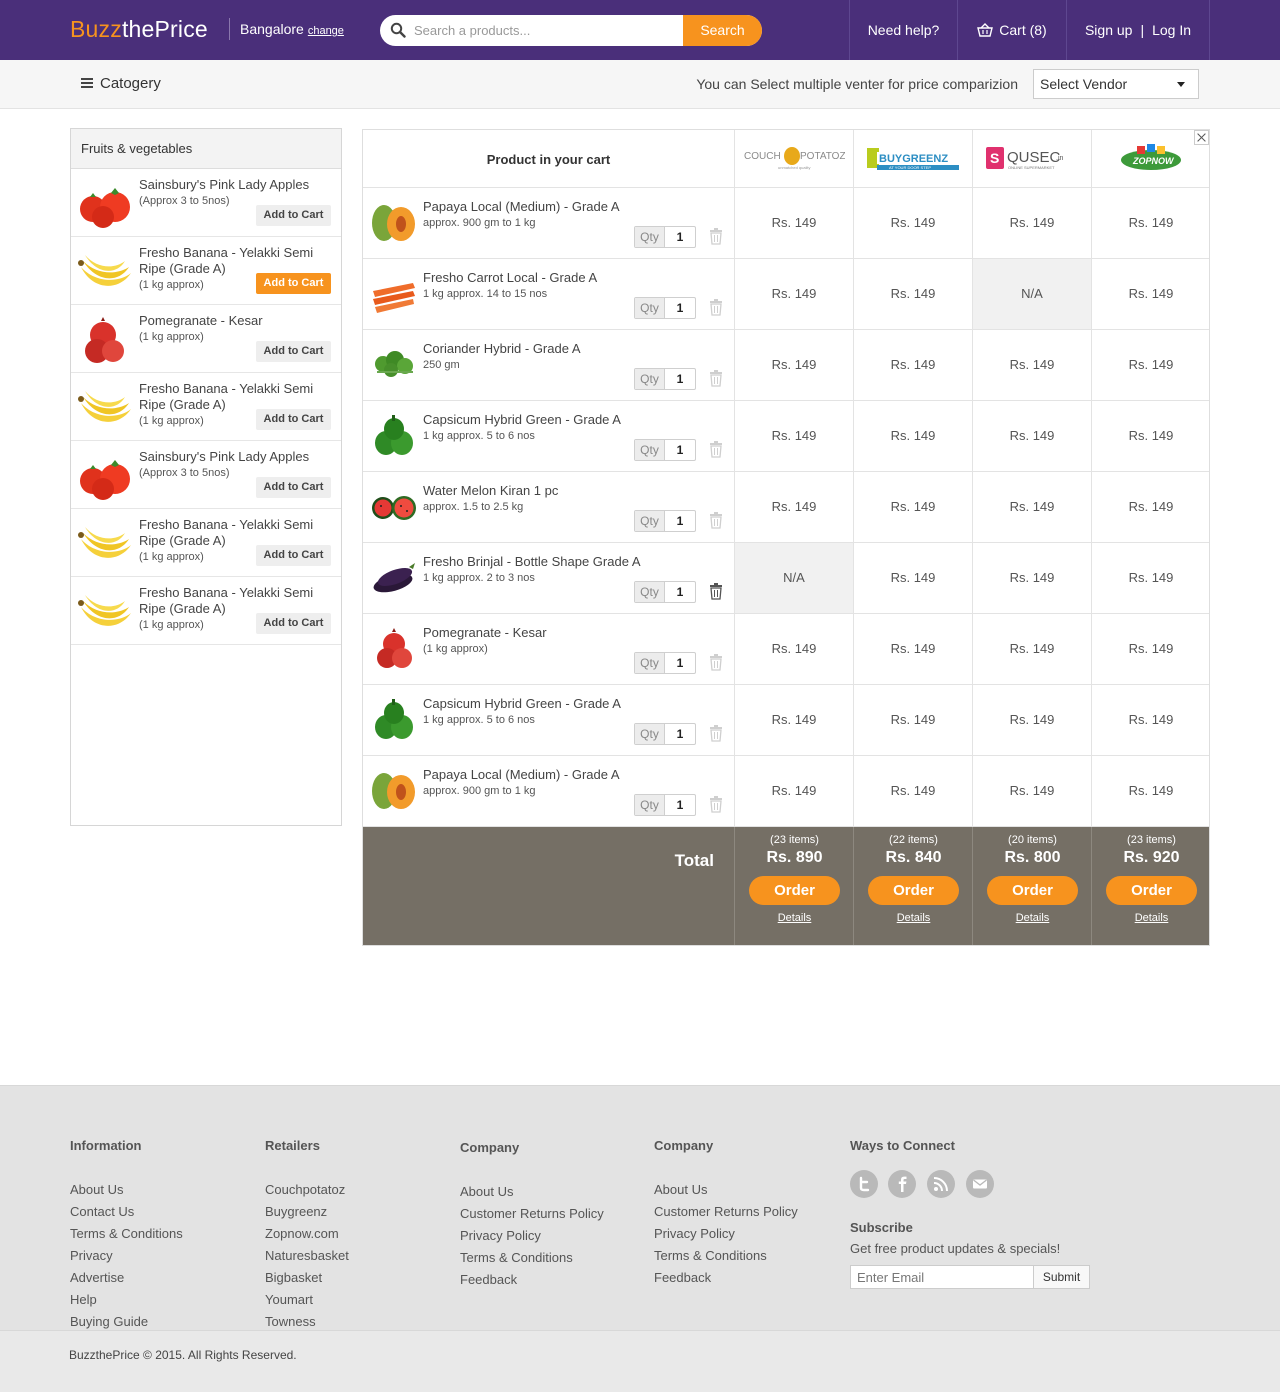  Describe the element at coordinates (307, 1256) in the screenshot. I see `footer-link: Naturesbasket` at that location.